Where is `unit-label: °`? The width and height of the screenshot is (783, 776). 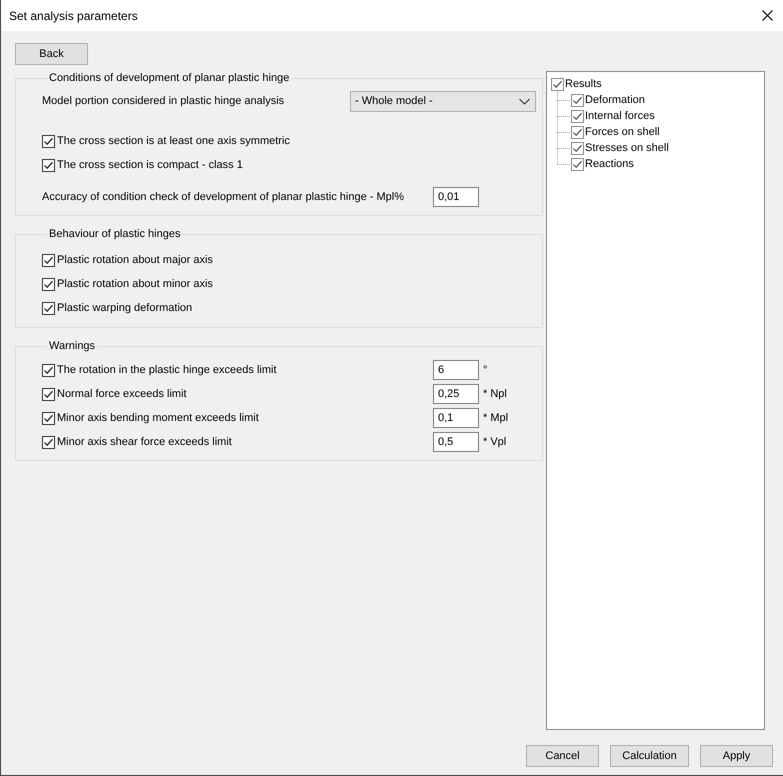 unit-label: ° is located at coordinates (485, 370).